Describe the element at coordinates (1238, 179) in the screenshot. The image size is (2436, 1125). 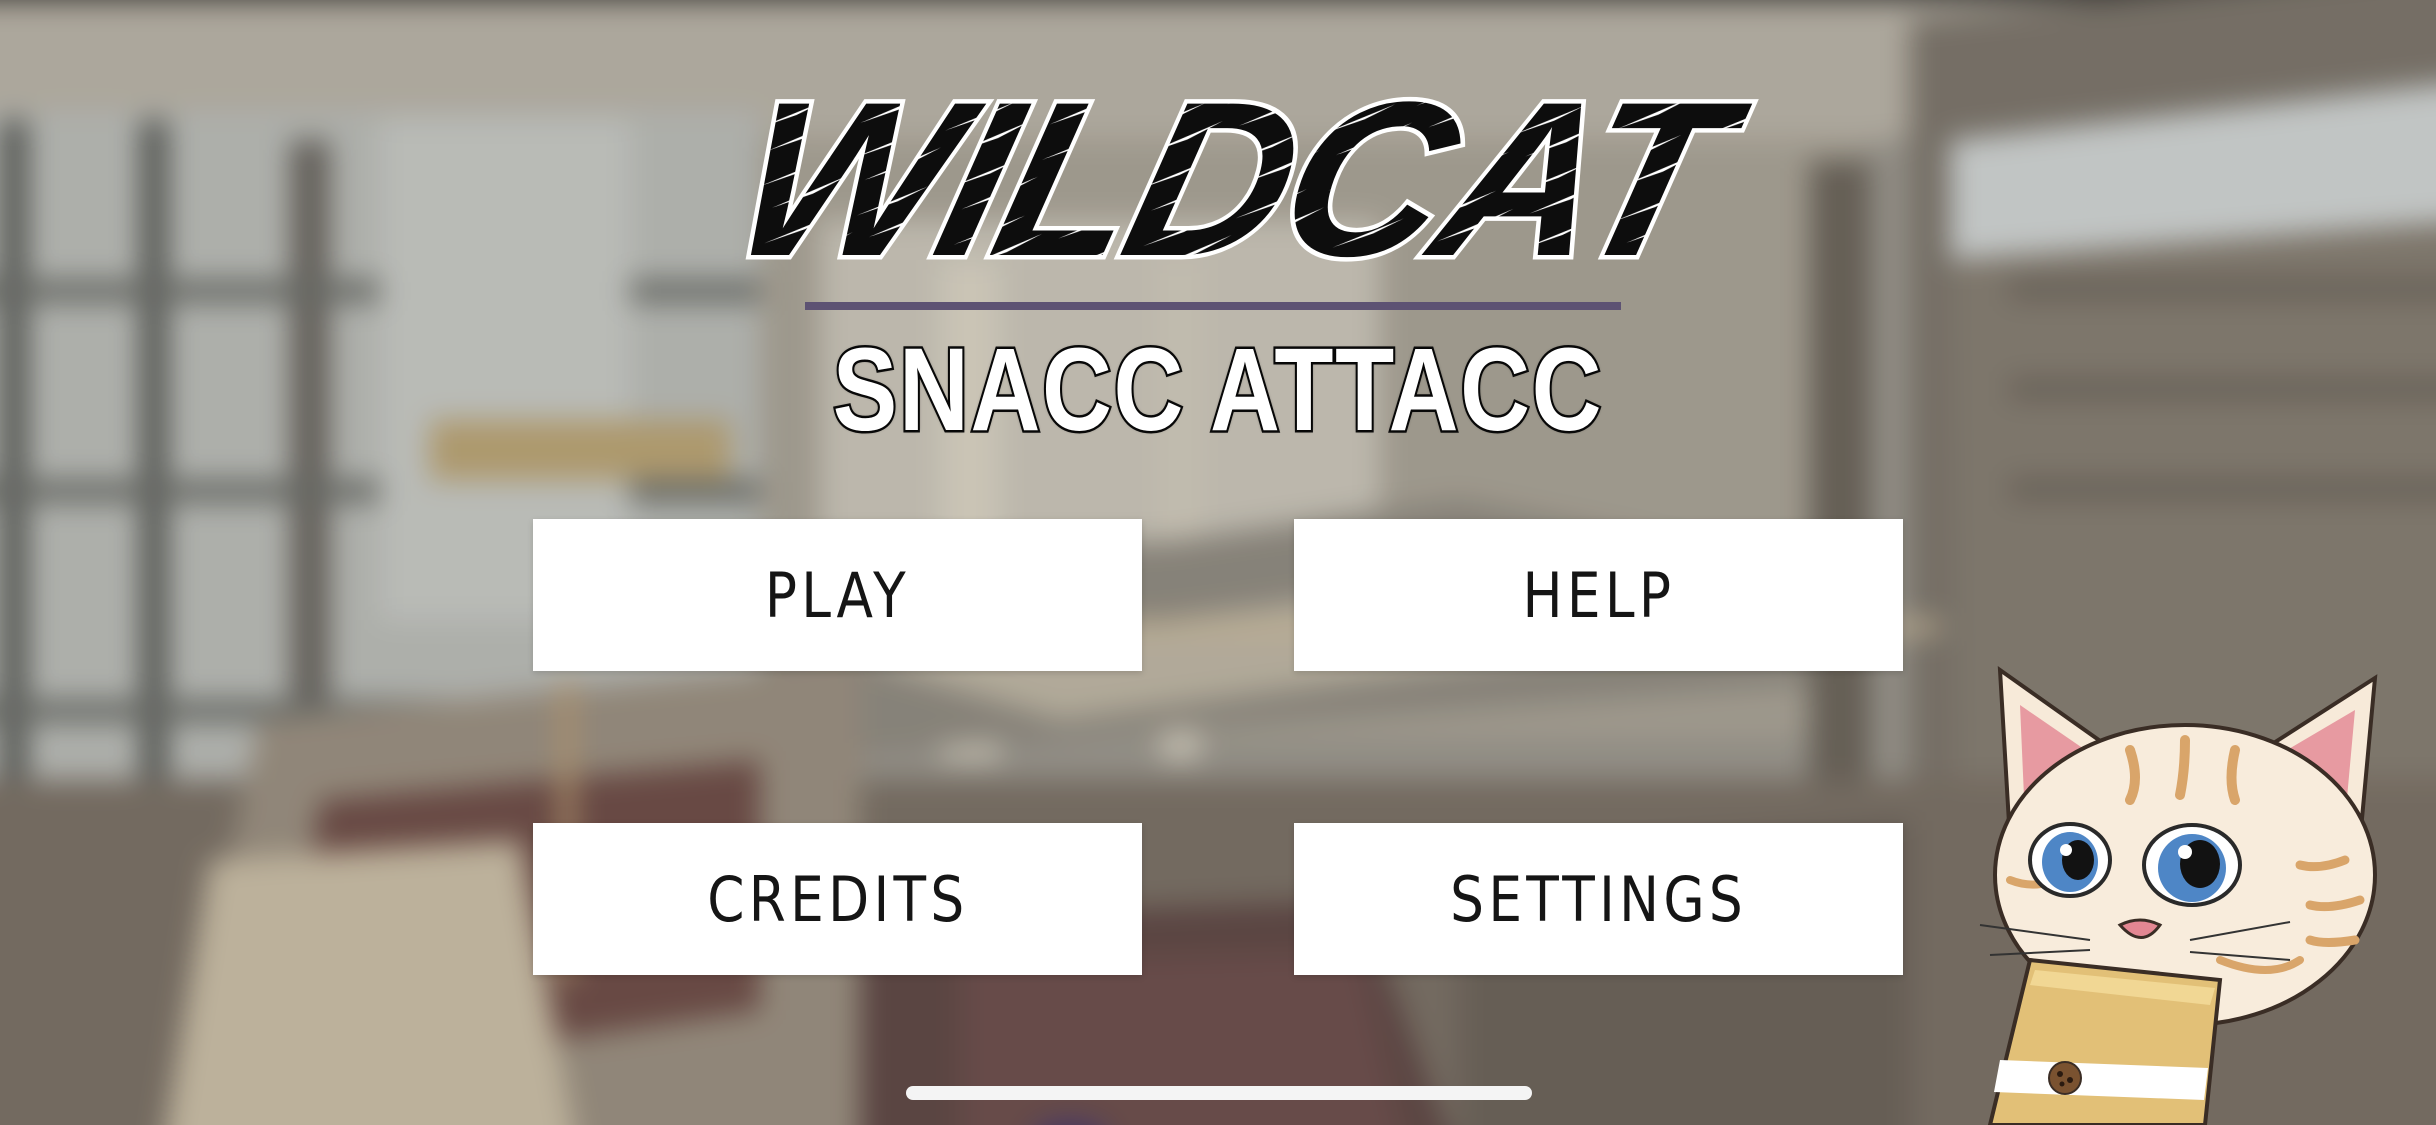
I see `logo-text: WILDCAT` at that location.